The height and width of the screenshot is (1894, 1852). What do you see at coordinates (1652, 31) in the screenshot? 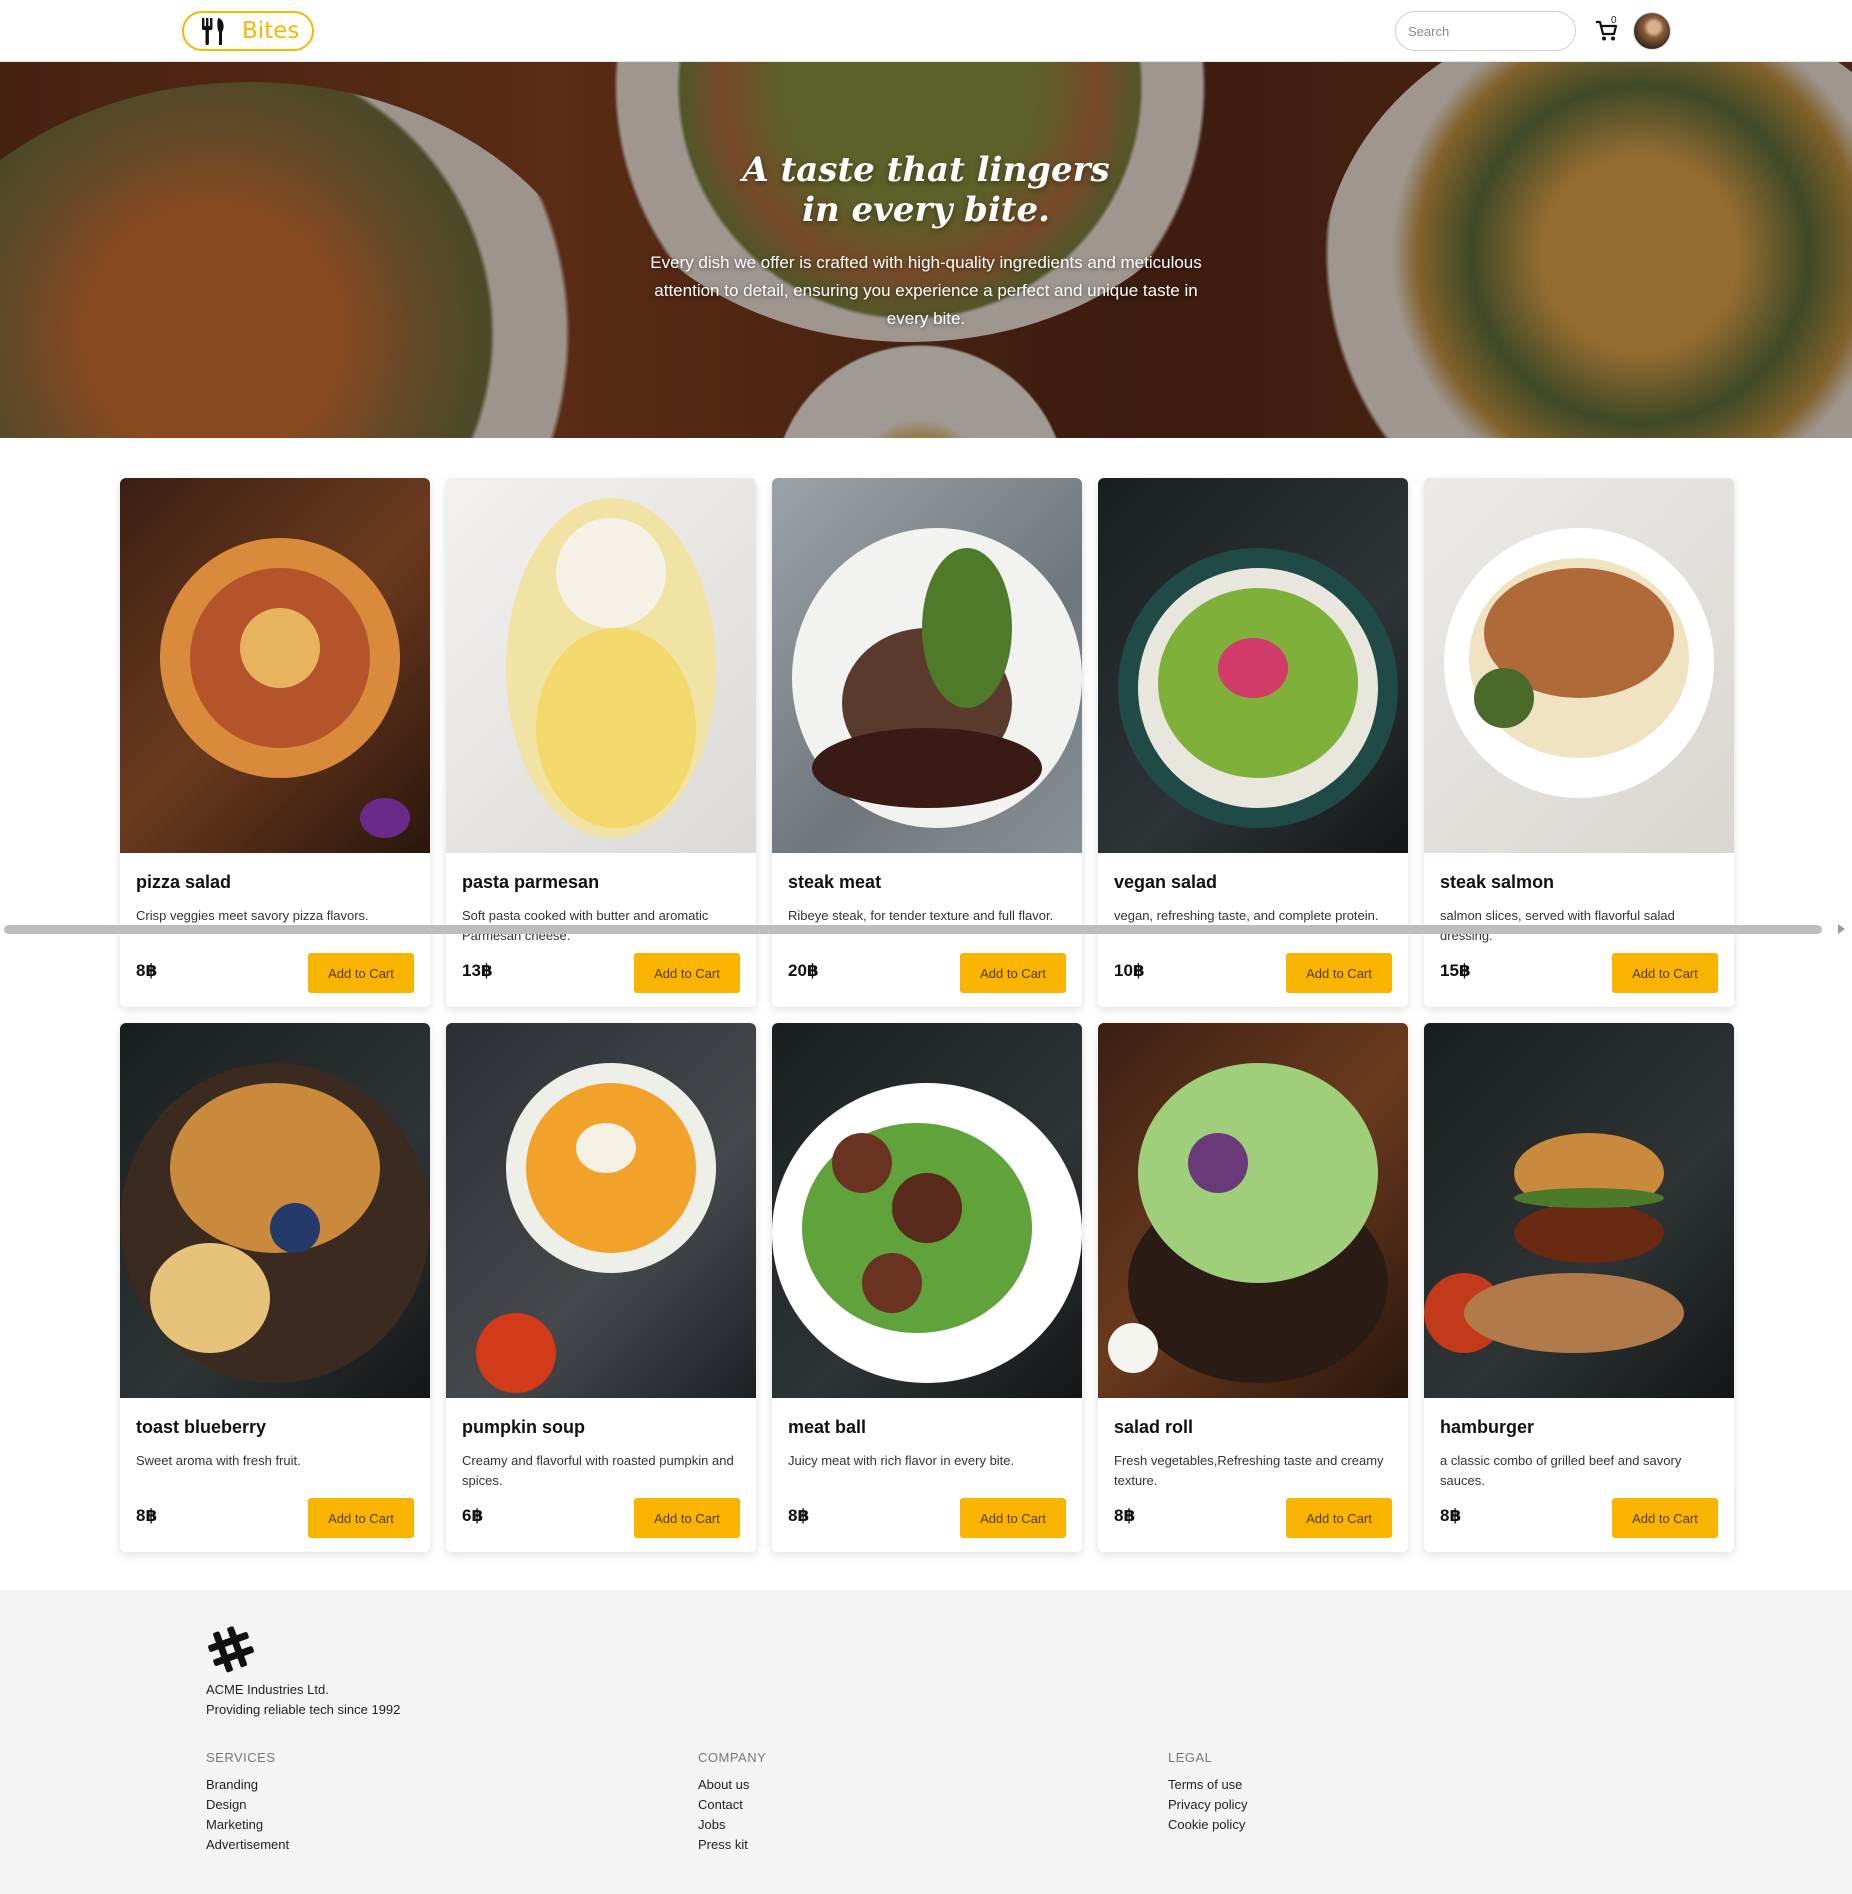
I see `avatar` at bounding box center [1652, 31].